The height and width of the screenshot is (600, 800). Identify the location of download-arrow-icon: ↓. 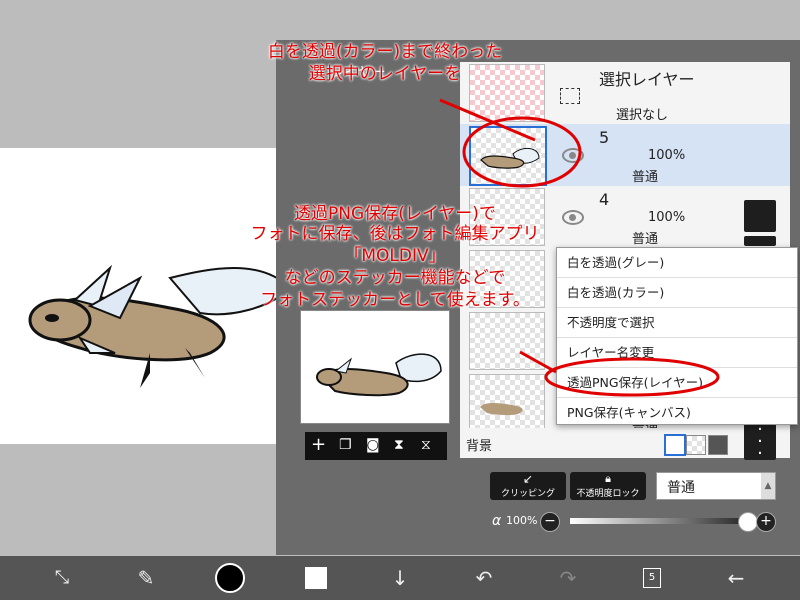
(400, 578).